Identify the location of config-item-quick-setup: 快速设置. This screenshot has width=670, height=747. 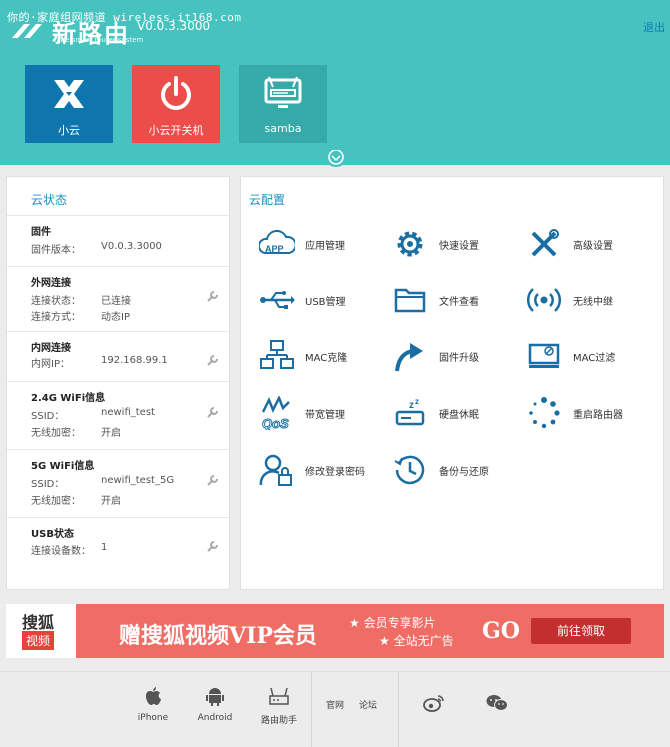
(453, 245).